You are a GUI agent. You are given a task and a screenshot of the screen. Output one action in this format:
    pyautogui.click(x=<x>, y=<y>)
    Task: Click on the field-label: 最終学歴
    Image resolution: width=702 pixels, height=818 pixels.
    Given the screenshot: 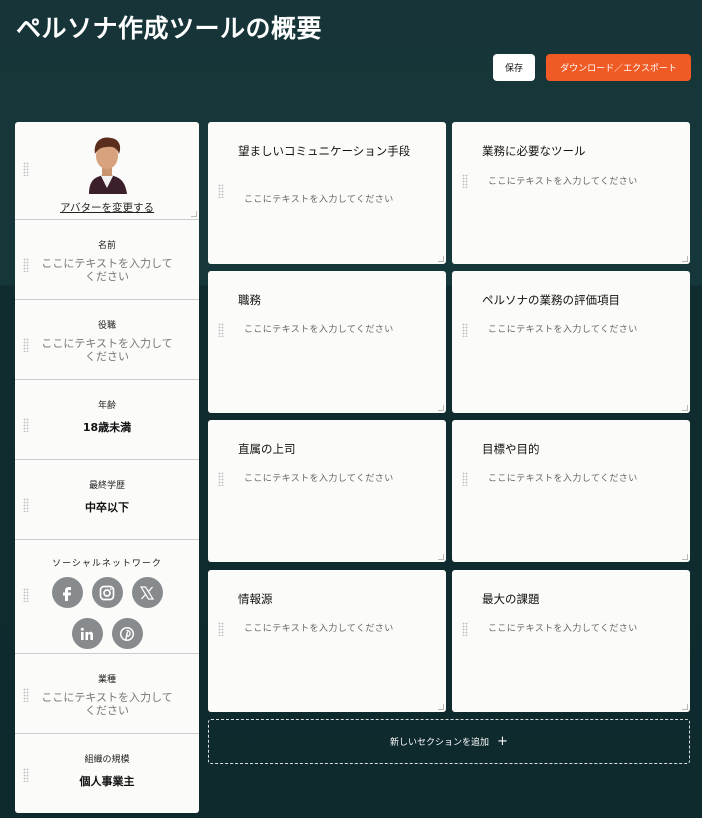 What is the action you would take?
    pyautogui.click(x=106, y=486)
    